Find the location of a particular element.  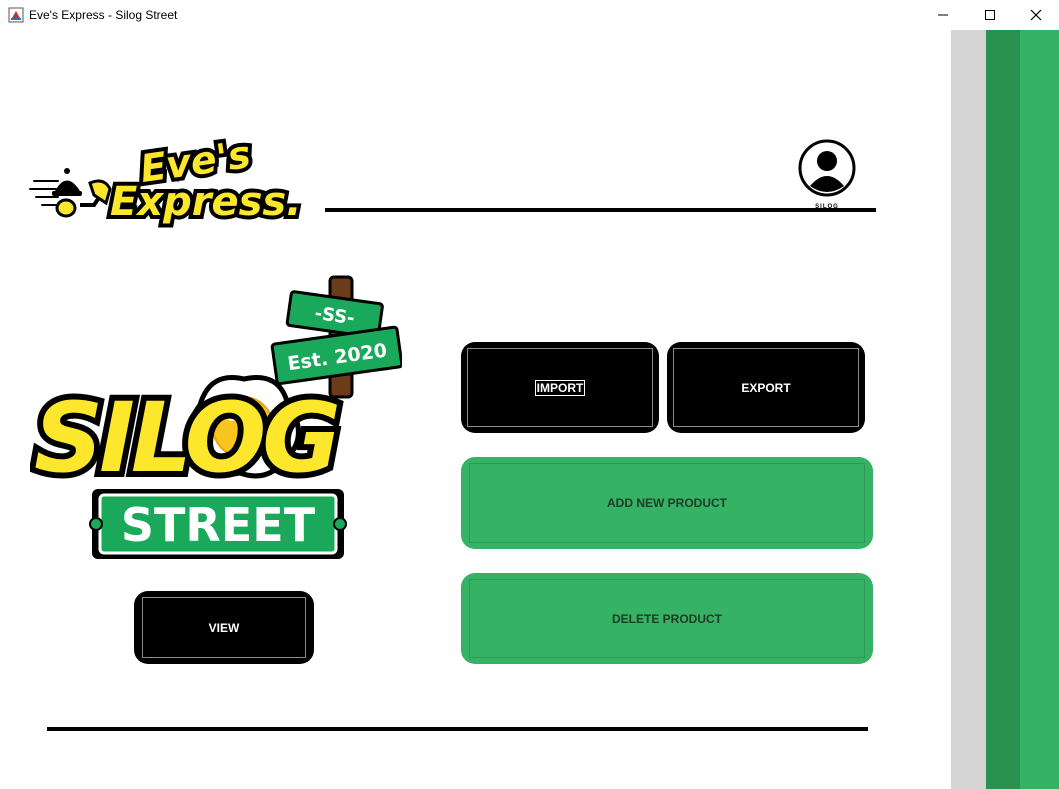

maximize-button is located at coordinates (990, 15).